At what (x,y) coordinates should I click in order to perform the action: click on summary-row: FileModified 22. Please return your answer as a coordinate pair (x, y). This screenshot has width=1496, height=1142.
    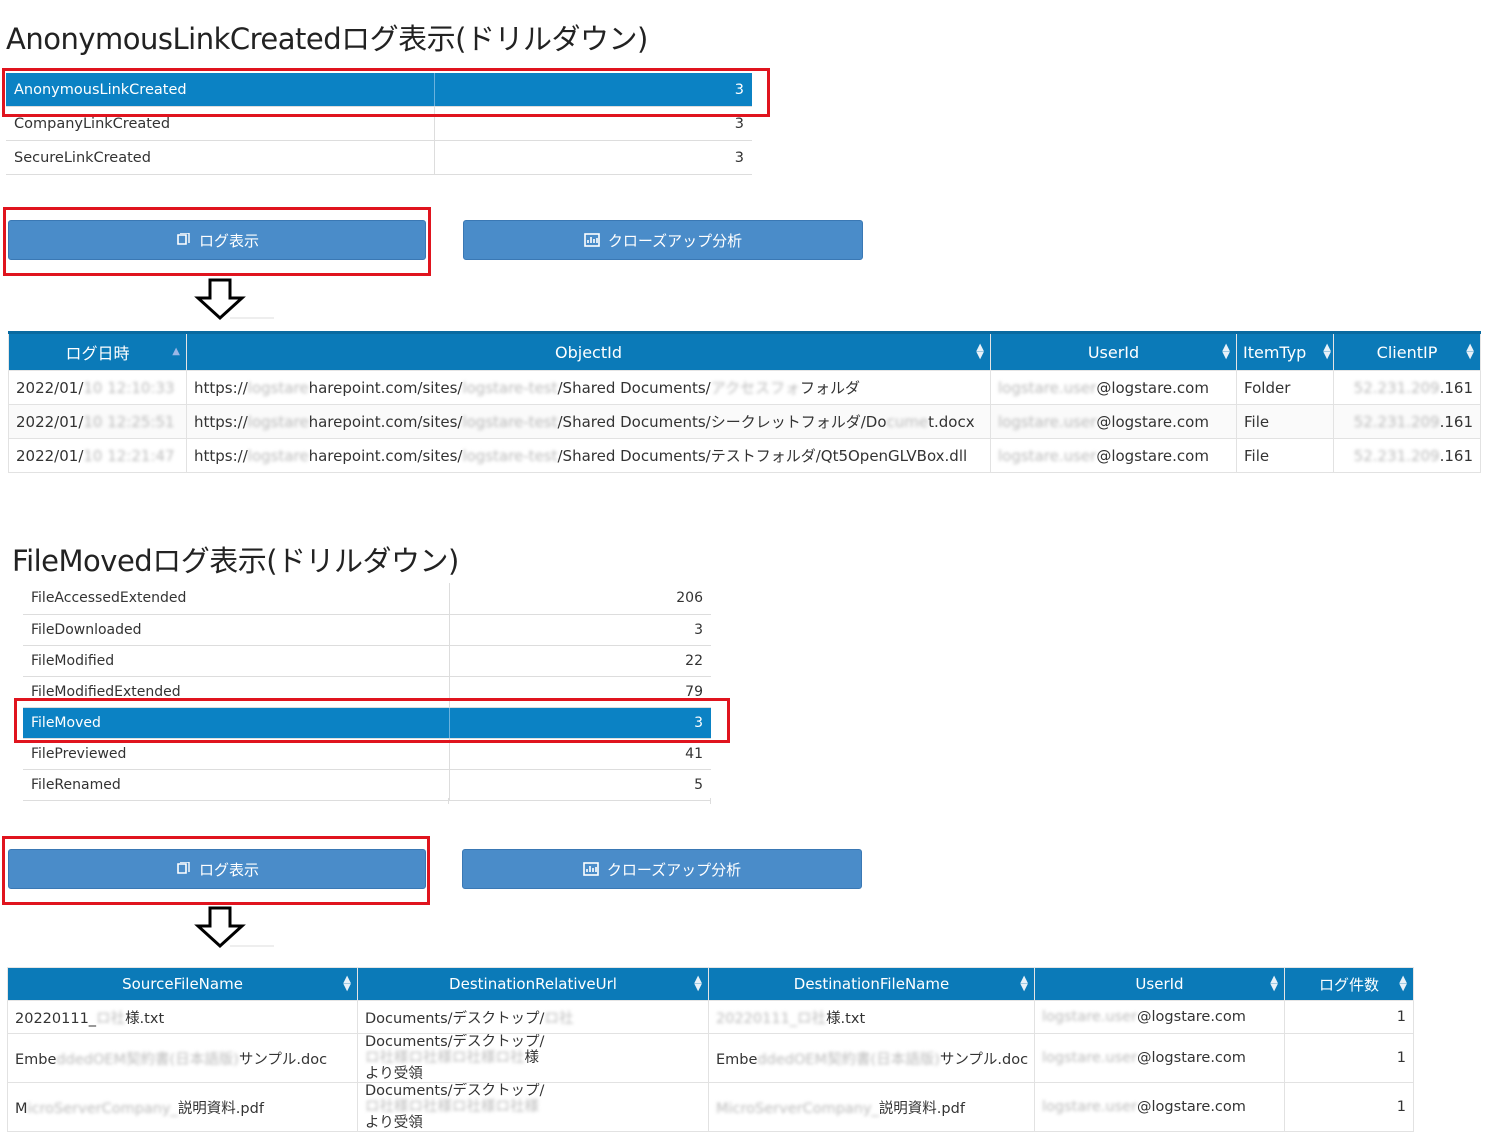
    Looking at the image, I should click on (367, 661).